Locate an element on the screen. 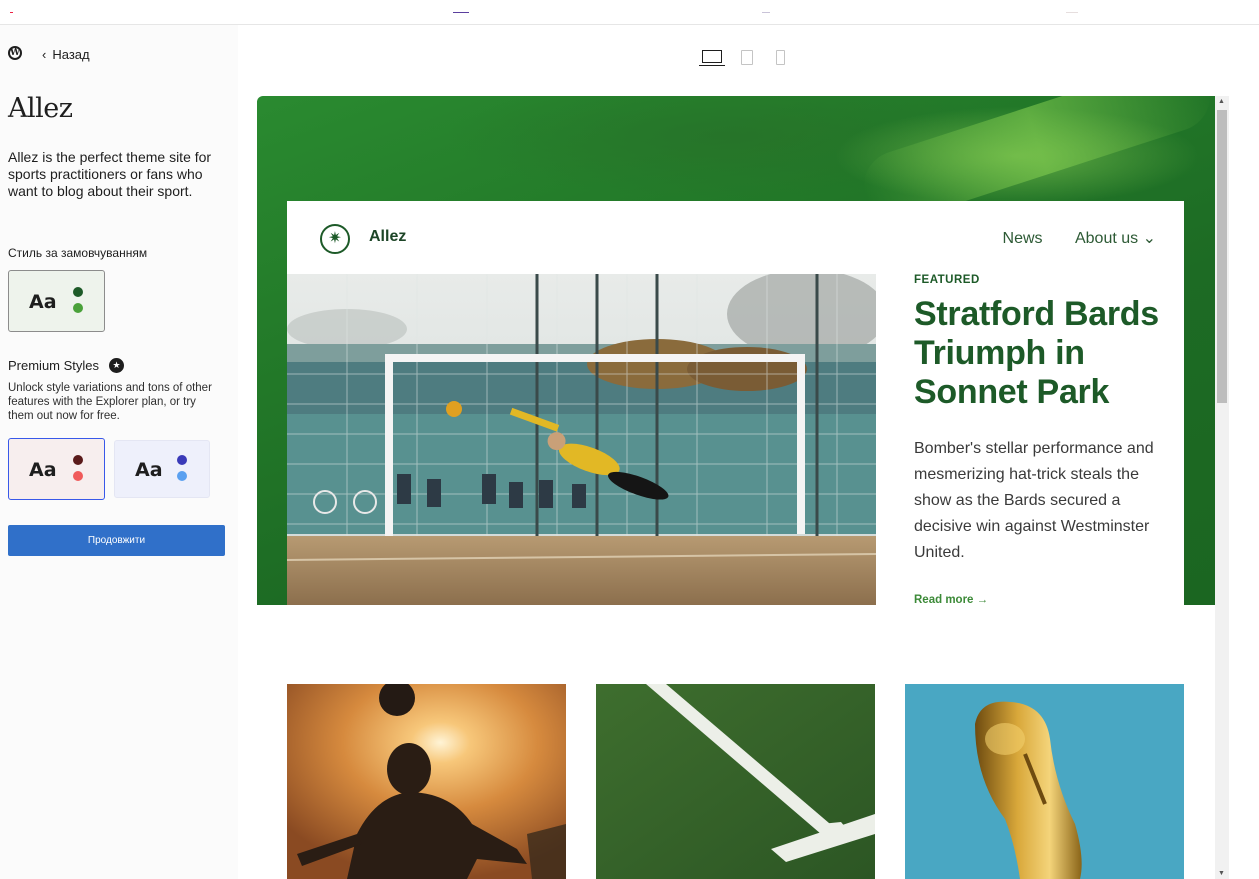  style-variation-default: Aa is located at coordinates (56, 301).